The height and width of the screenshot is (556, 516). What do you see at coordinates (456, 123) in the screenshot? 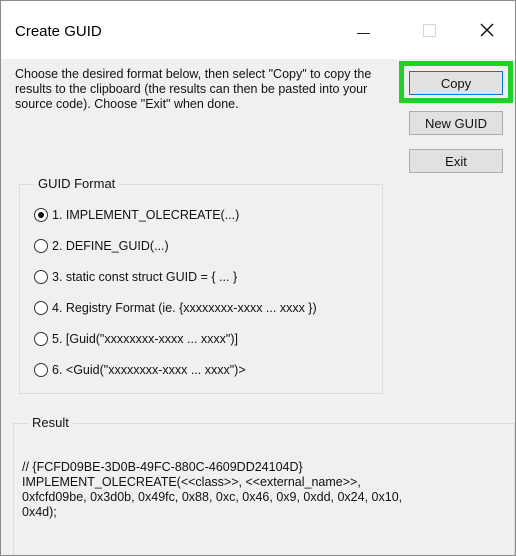
I see `new-guid-button: New GUID` at bounding box center [456, 123].